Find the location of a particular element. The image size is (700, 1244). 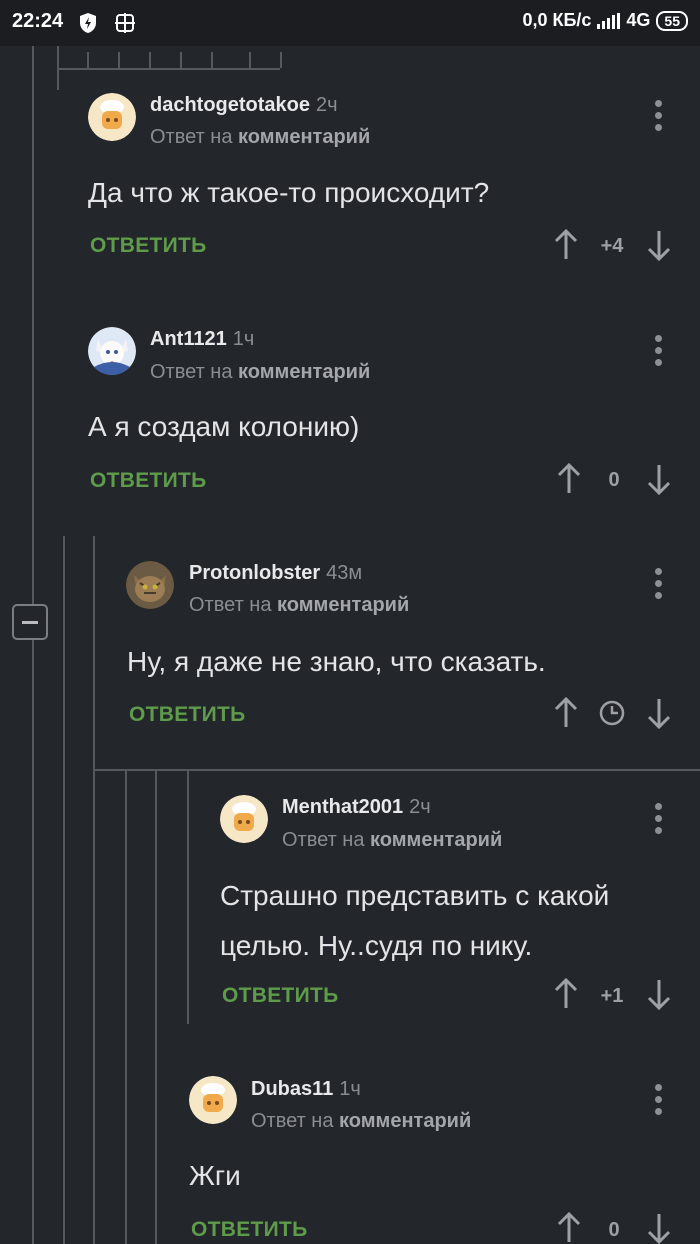

comment-text-line: целью. Ну..судя по нику. is located at coordinates (376, 945).